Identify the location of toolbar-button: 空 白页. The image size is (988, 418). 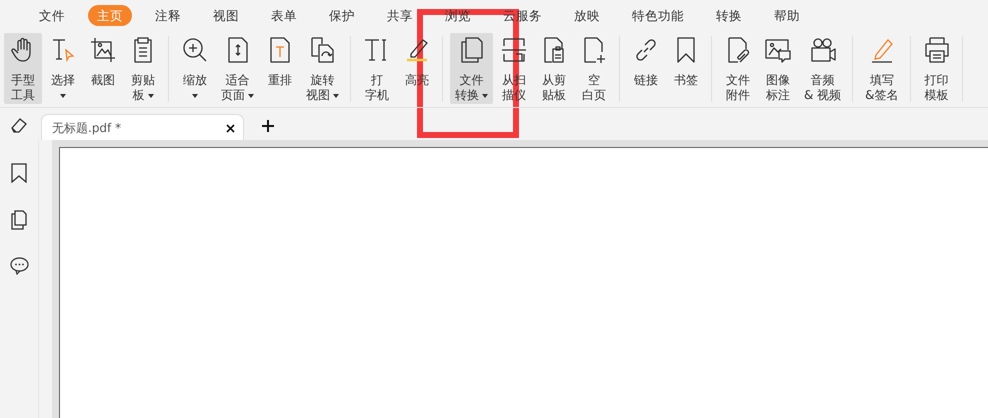
(594, 68).